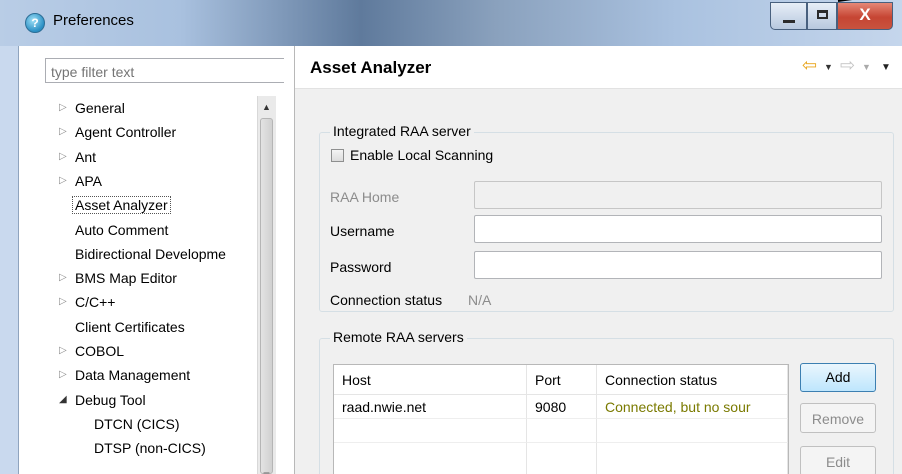 The image size is (902, 474). Describe the element at coordinates (337, 155) in the screenshot. I see `enable-local-scanning-checkbox` at that location.